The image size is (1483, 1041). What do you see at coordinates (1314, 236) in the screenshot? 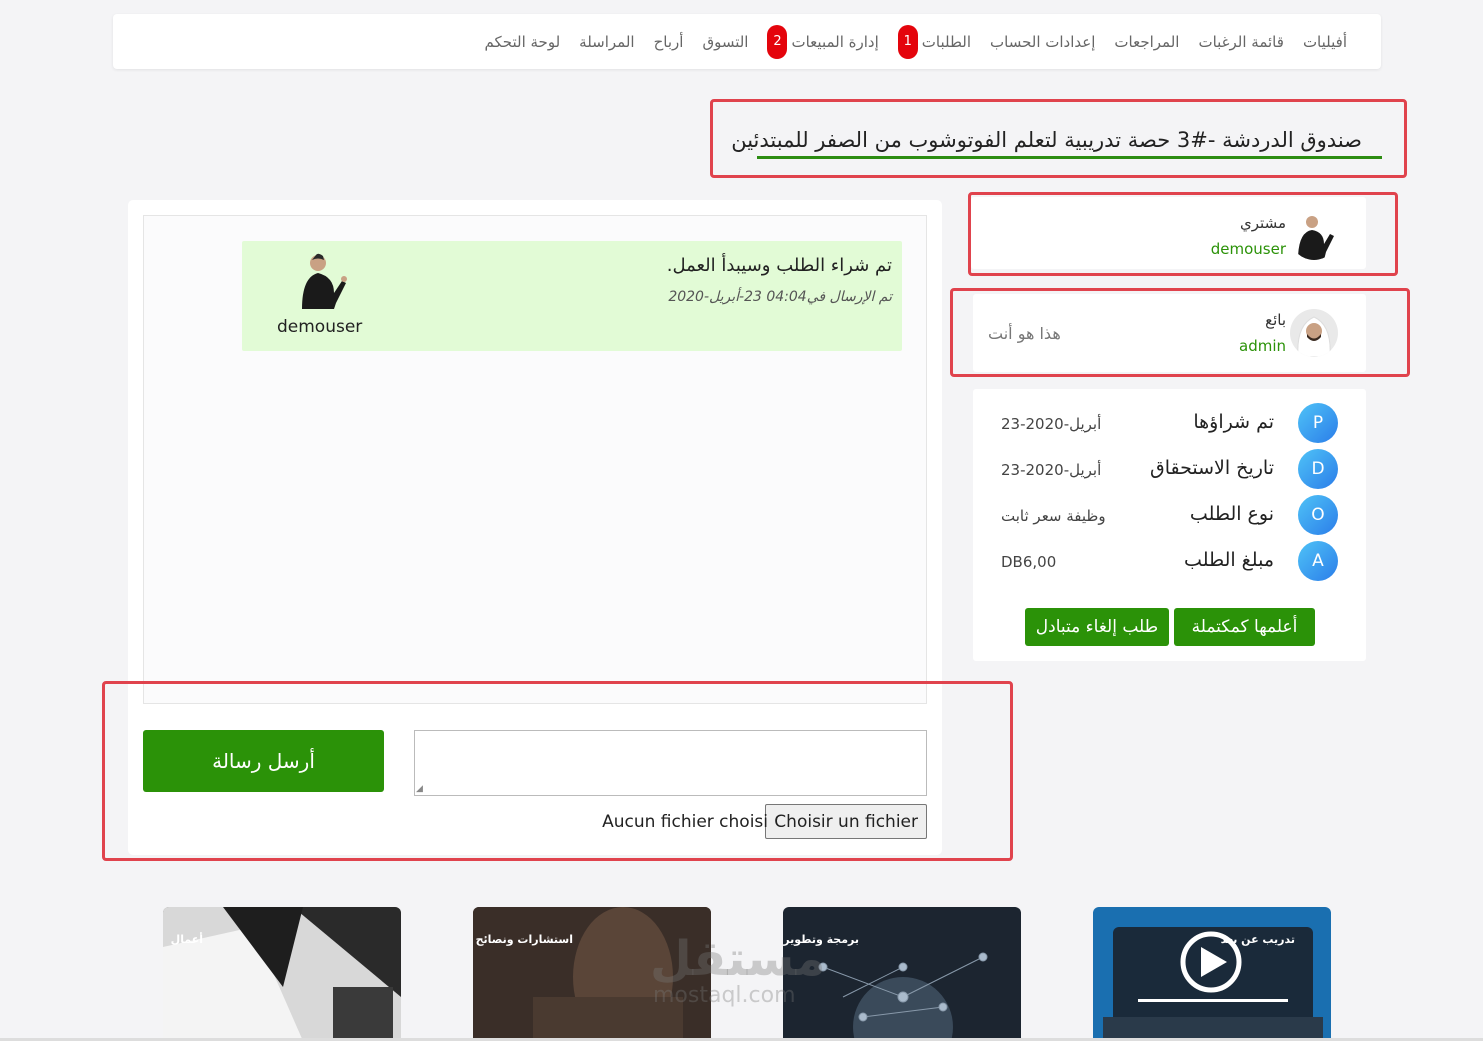
I see `buyer-avatar-icon` at bounding box center [1314, 236].